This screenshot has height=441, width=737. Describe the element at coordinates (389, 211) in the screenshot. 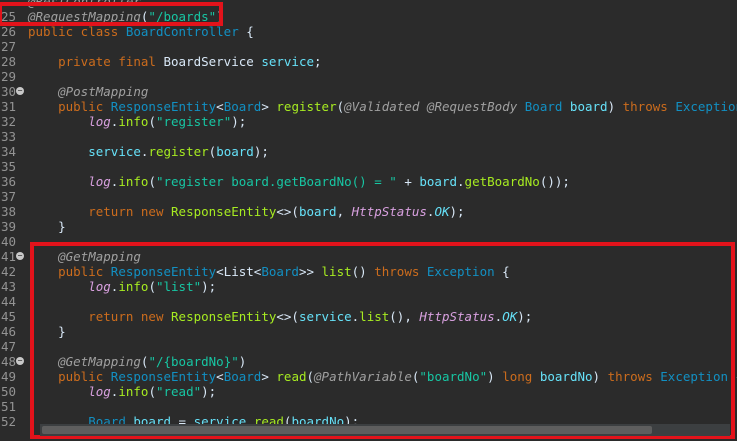

I see `code-token: HttpStatus` at that location.